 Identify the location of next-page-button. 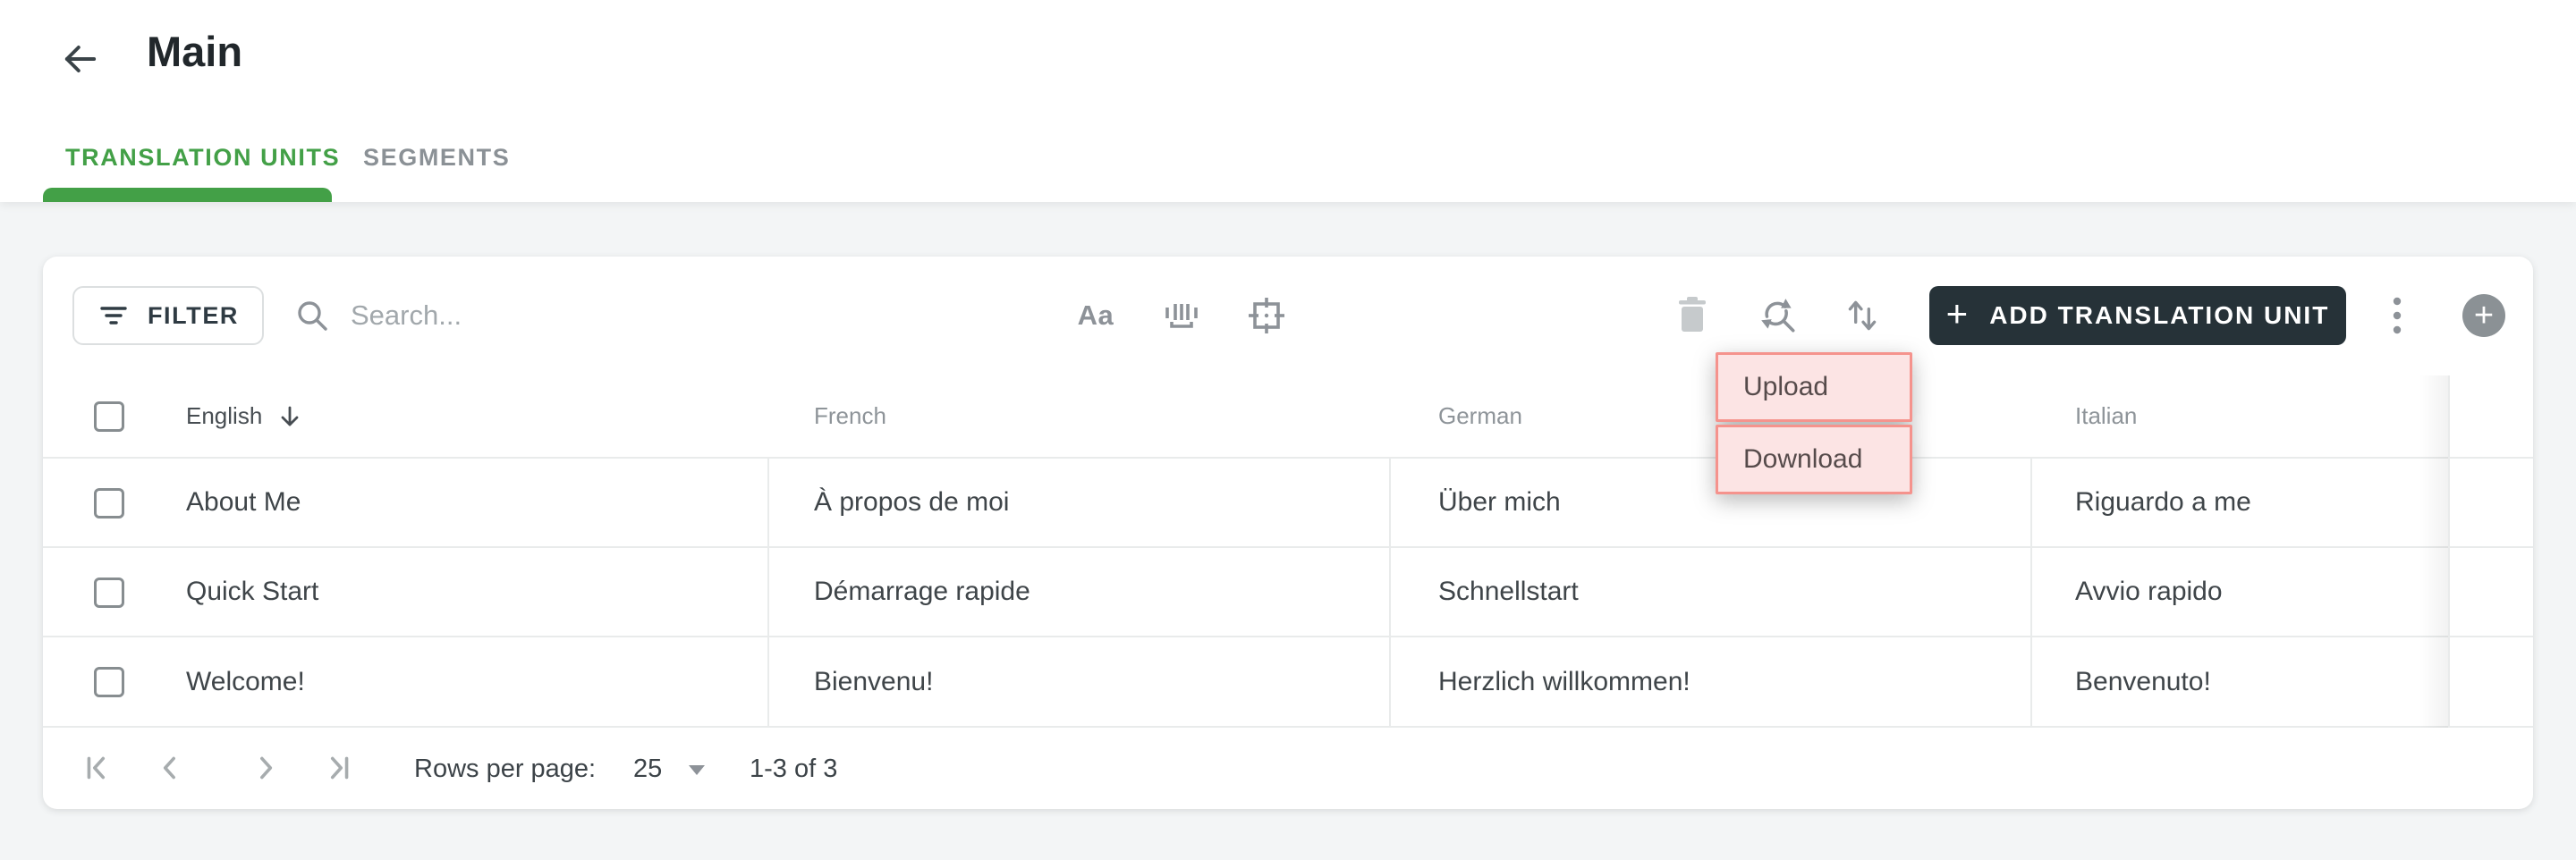
(264, 768).